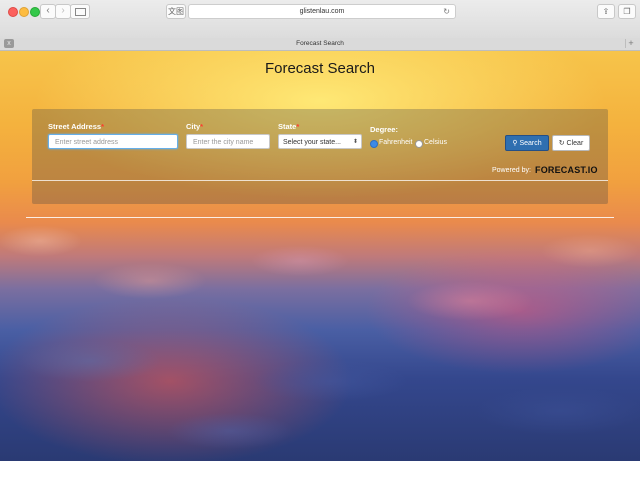 This screenshot has width=640, height=480. I want to click on chevron-updown-icon: ⬍, so click(355, 142).